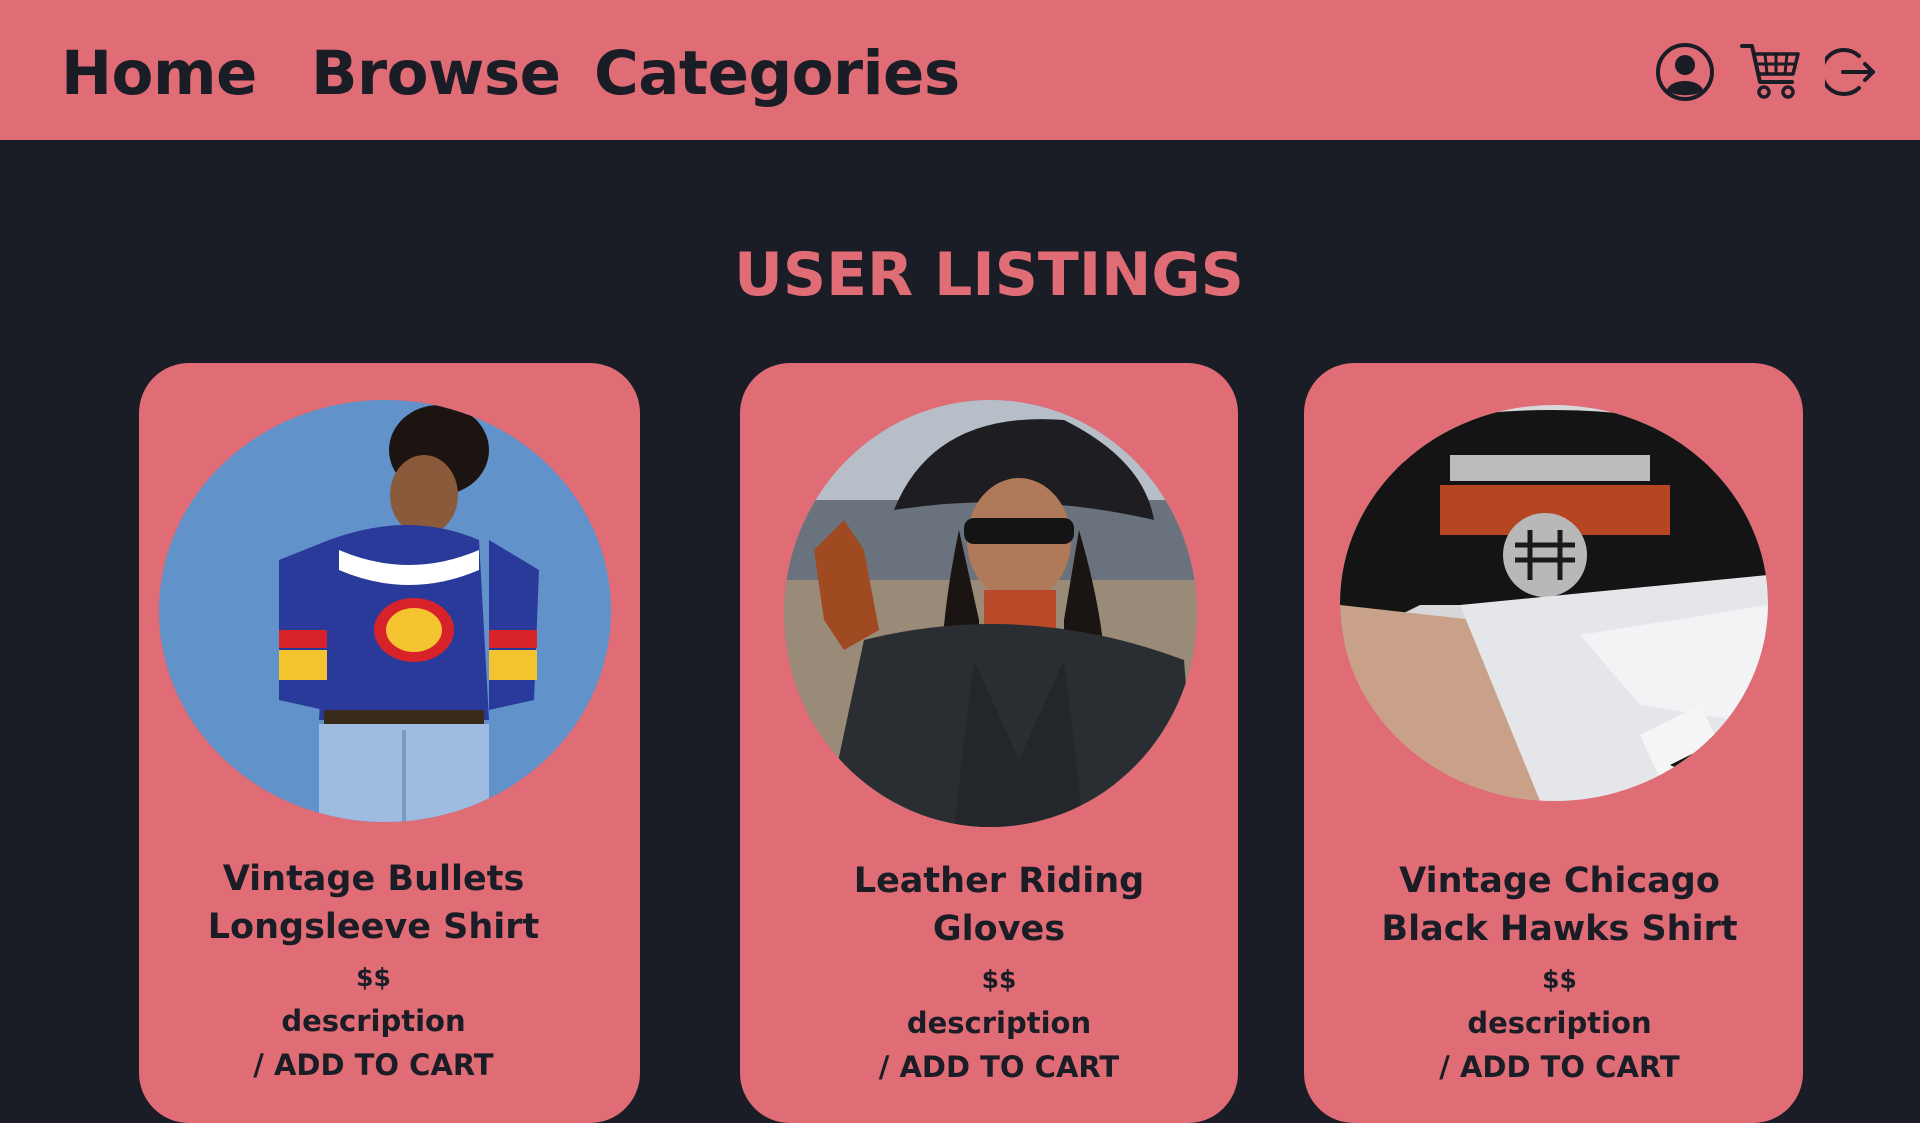 Image resolution: width=1920 pixels, height=1123 pixels. I want to click on nav-browse-link: Browse, so click(436, 73).